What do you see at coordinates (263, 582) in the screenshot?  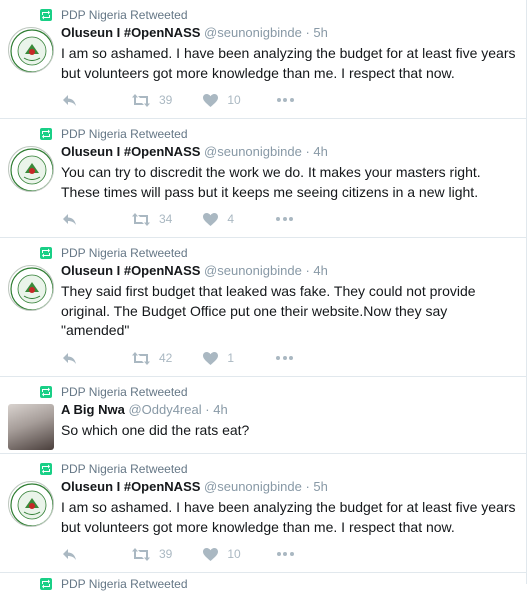 I see `tweet-item-partial: PDP Nigeria Retweeted` at bounding box center [263, 582].